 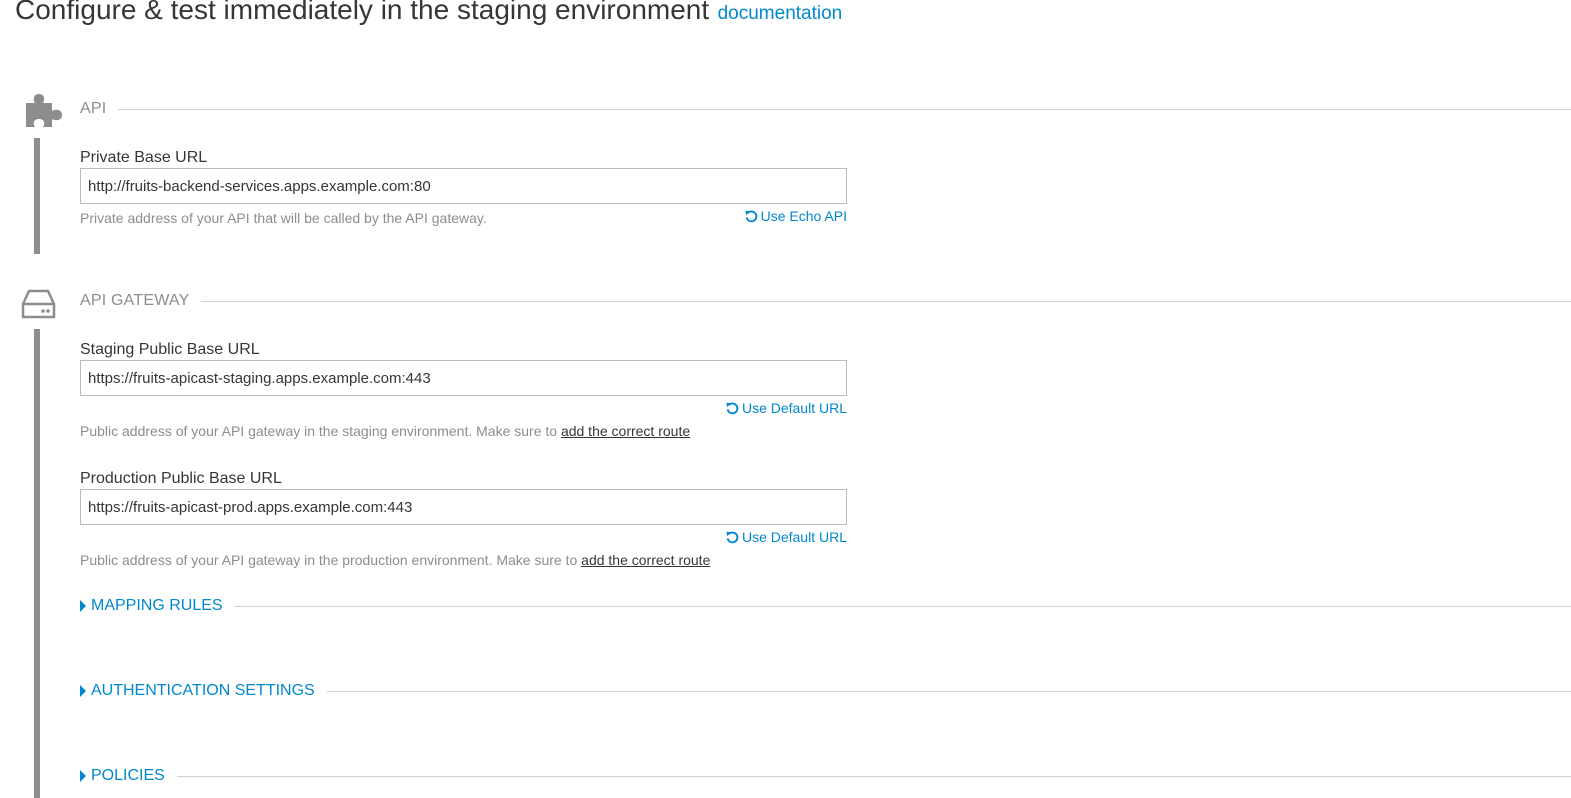 I want to click on use-default-url-staging-link: Use Default URL, so click(x=786, y=408).